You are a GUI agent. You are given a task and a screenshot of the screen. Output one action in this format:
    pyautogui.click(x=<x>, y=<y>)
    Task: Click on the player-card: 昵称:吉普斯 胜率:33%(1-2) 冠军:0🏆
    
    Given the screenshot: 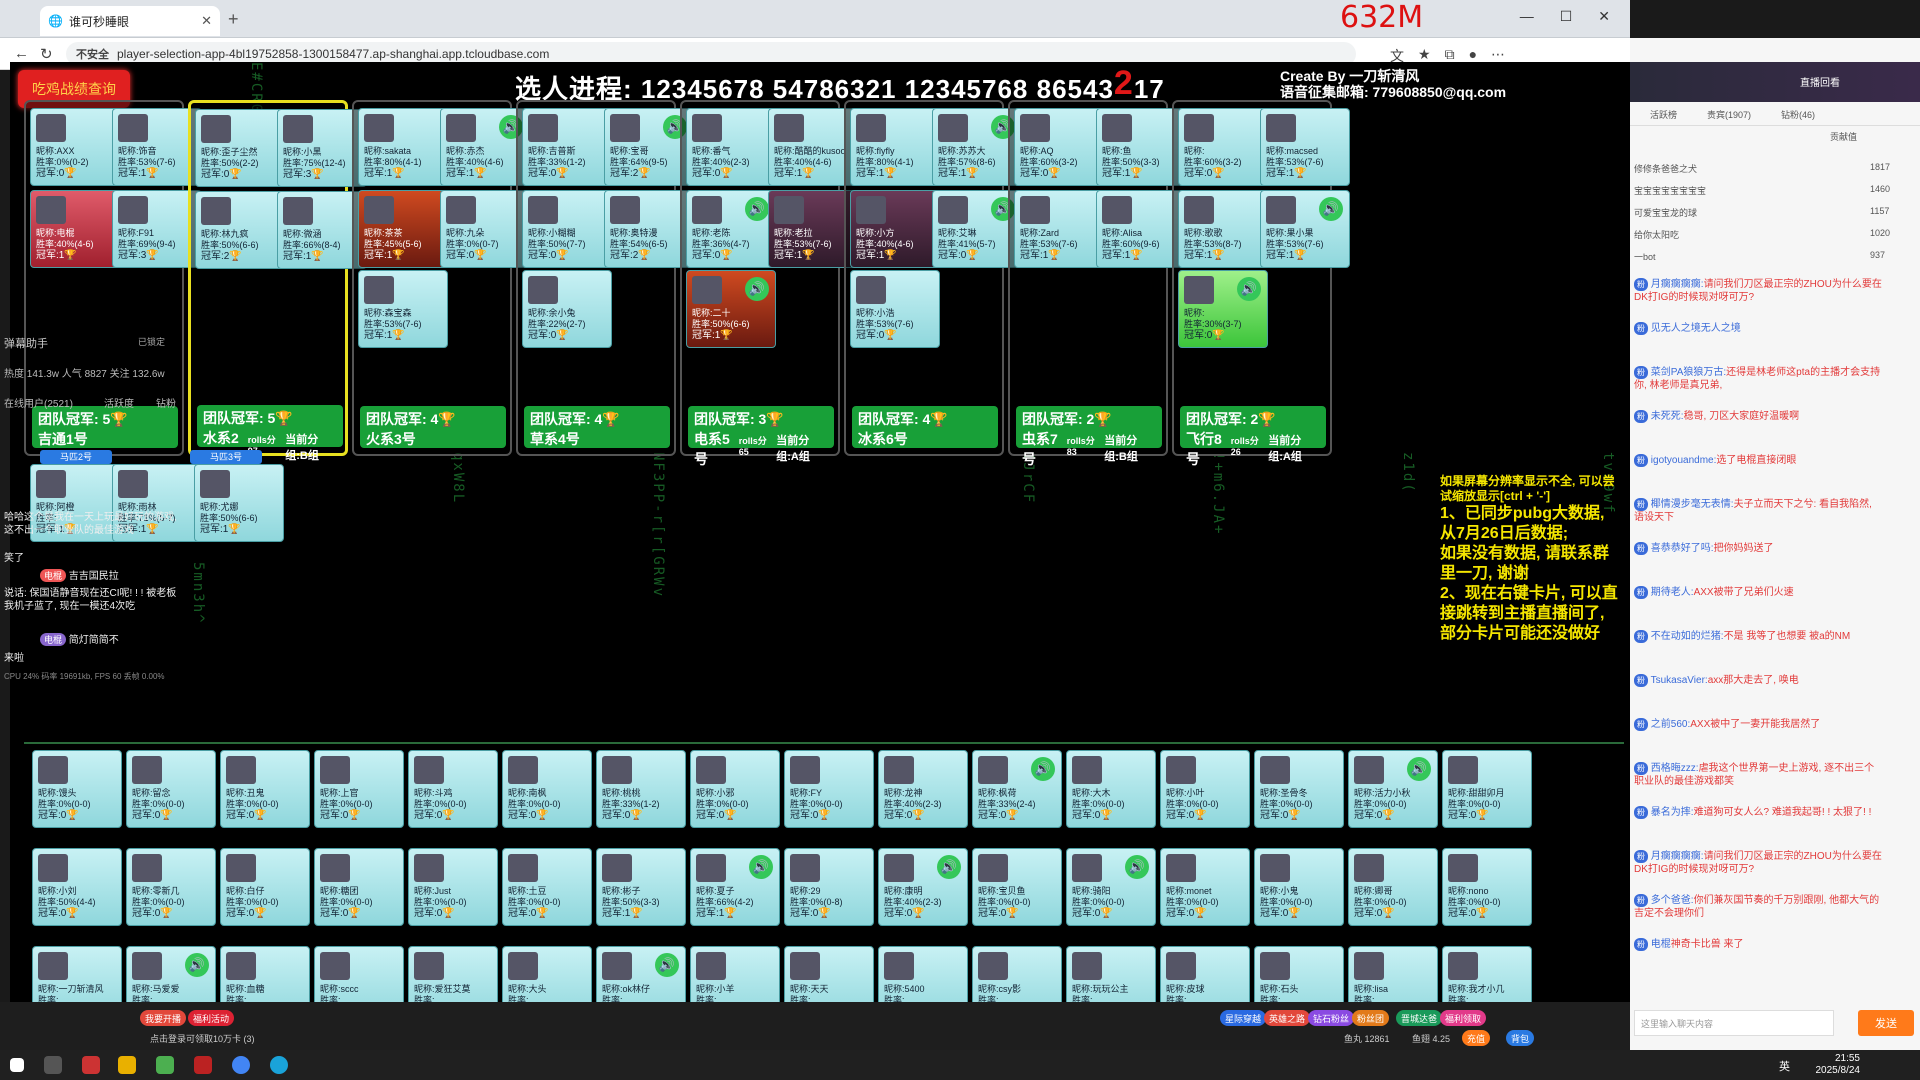 What is the action you would take?
    pyautogui.click(x=567, y=147)
    